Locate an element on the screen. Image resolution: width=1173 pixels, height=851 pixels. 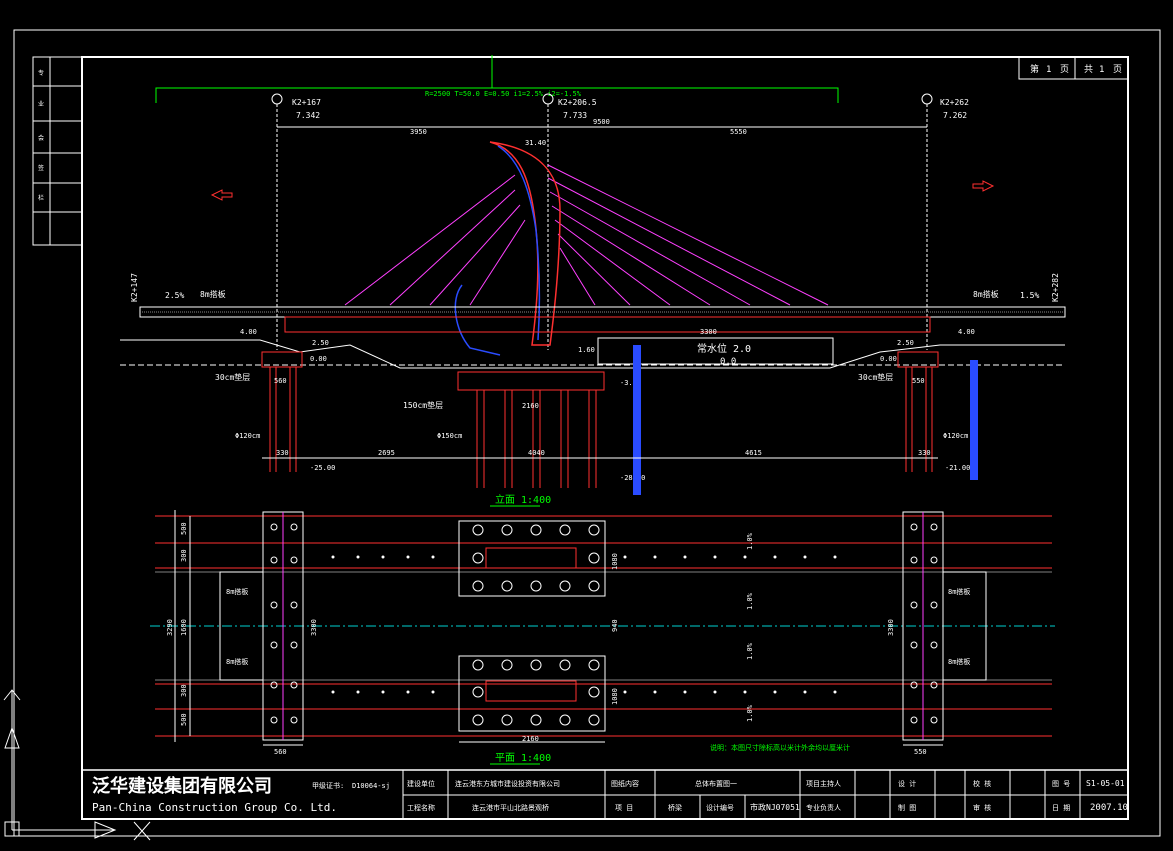
cable-anchor-row-bottom is located at coordinates (584, 692).